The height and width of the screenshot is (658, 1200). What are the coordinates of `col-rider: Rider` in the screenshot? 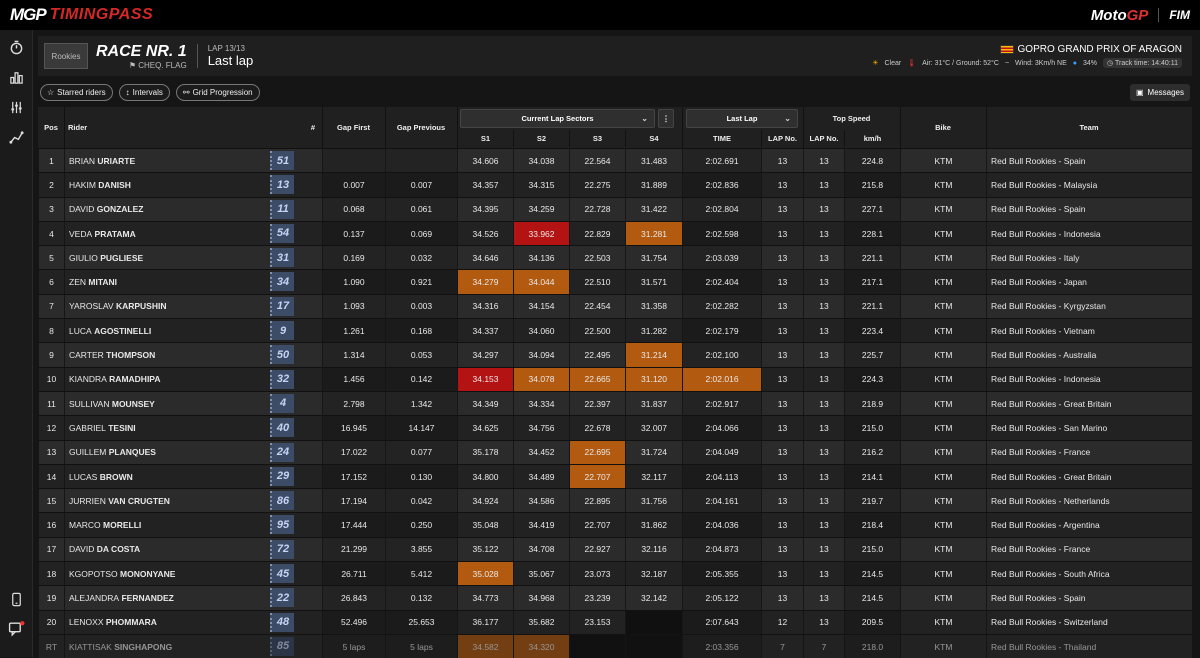 It's located at (184, 127).